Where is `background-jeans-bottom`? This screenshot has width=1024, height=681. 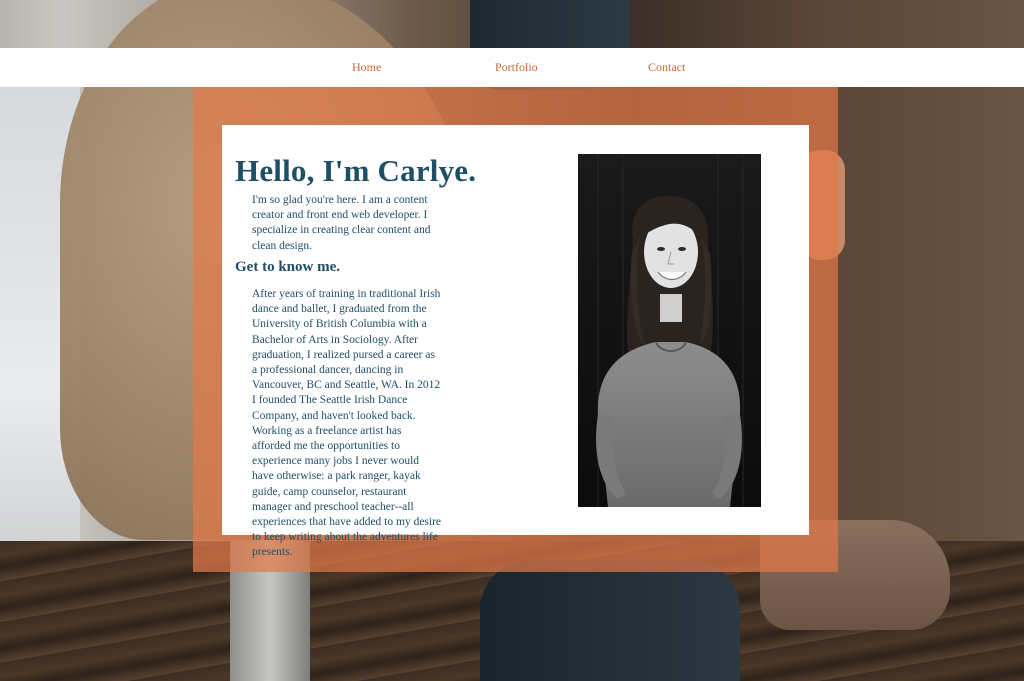 background-jeans-bottom is located at coordinates (610, 620).